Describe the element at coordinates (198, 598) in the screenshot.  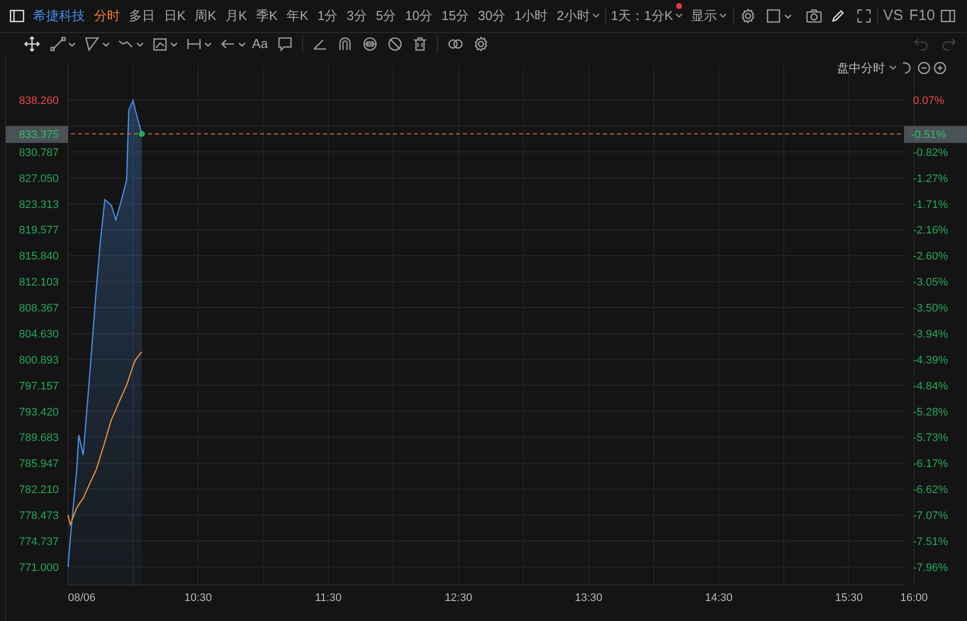
I see `time-axis-label: 10:30` at that location.